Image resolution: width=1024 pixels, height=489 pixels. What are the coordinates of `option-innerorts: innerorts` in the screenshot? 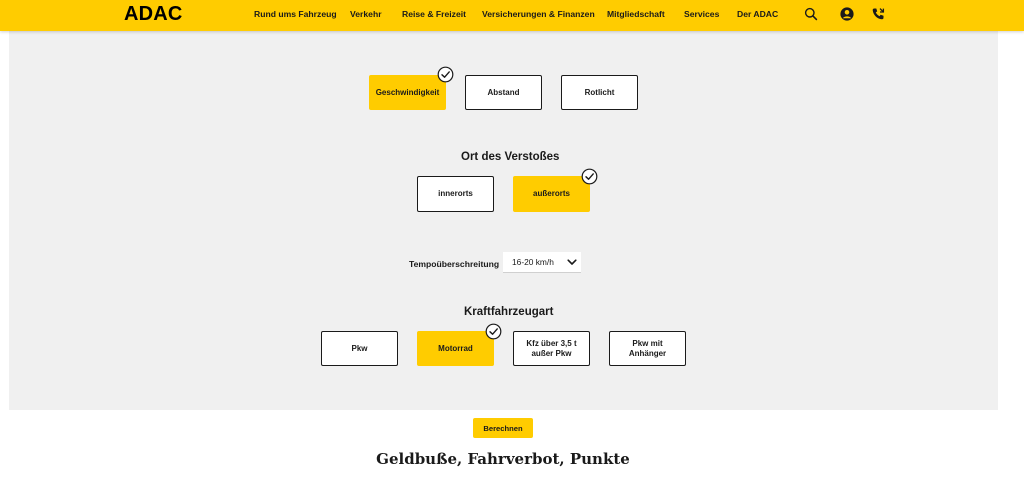 It's located at (455, 194).